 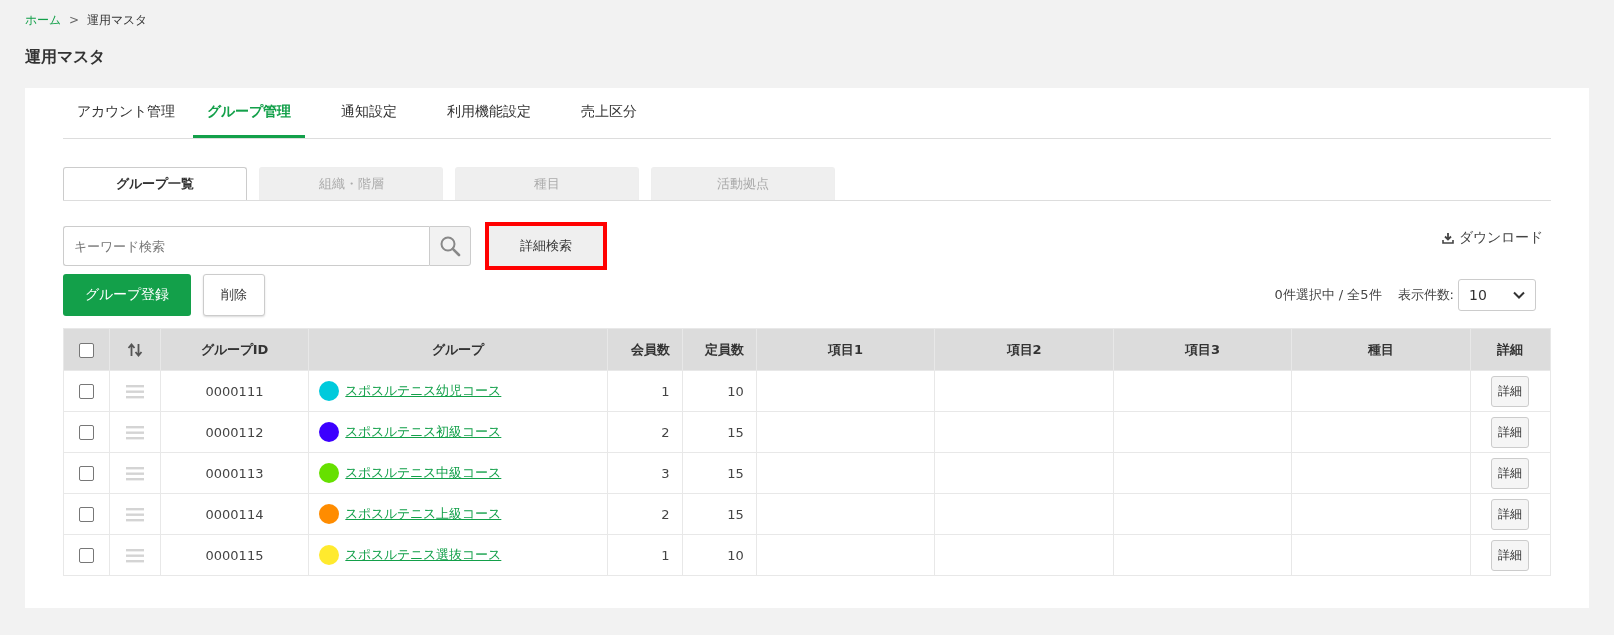 I want to click on delete-button: 削除, so click(x=234, y=295).